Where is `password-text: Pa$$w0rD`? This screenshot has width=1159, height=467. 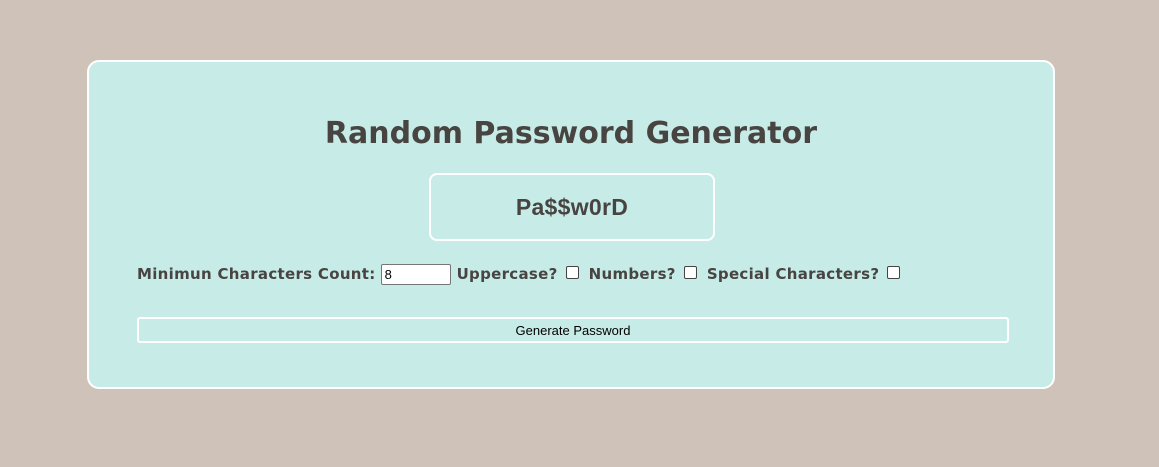 password-text: Pa$$w0rD is located at coordinates (572, 206).